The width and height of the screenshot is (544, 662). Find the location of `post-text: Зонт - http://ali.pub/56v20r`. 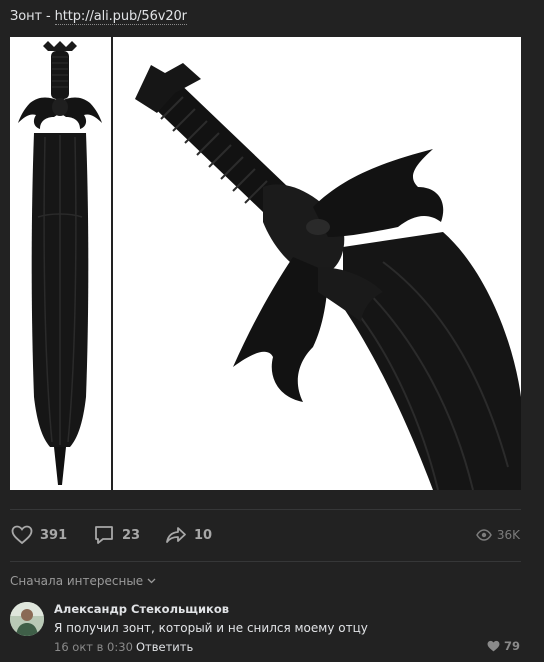

post-text: Зонт - http://ali.pub/56v20r is located at coordinates (98, 17).